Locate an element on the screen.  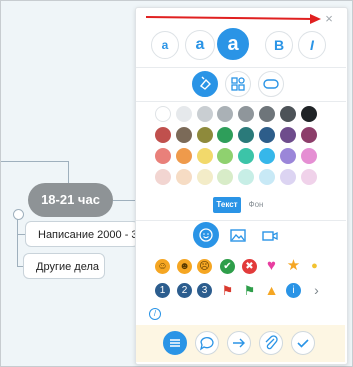
image-button is located at coordinates (238, 236).